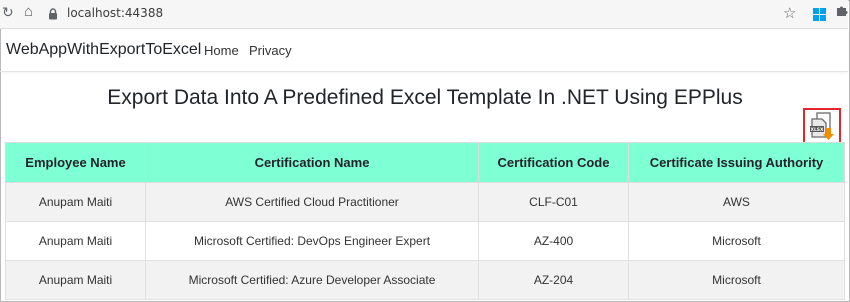  Describe the element at coordinates (53, 16) in the screenshot. I see `lock-icon` at that location.